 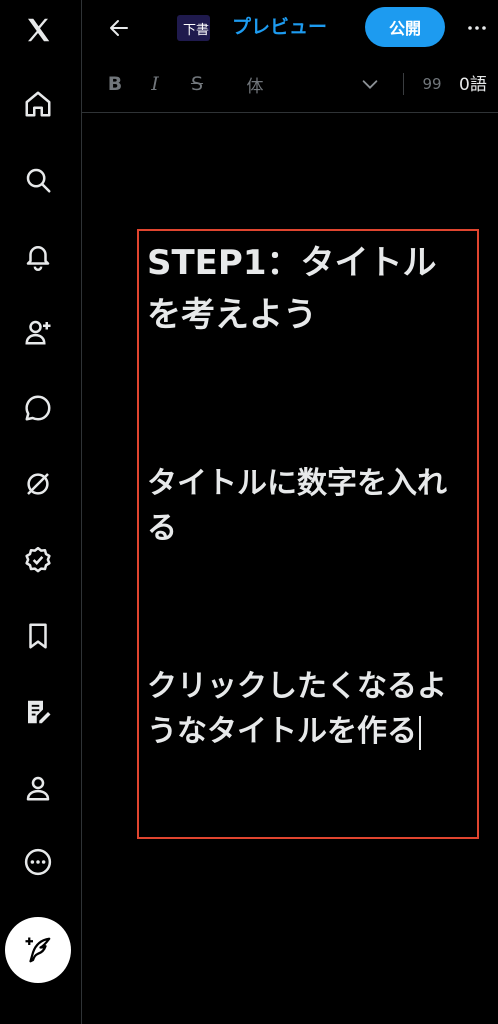 I want to click on article-title: STEP1：タイトルを考えよう, so click(x=297, y=289).